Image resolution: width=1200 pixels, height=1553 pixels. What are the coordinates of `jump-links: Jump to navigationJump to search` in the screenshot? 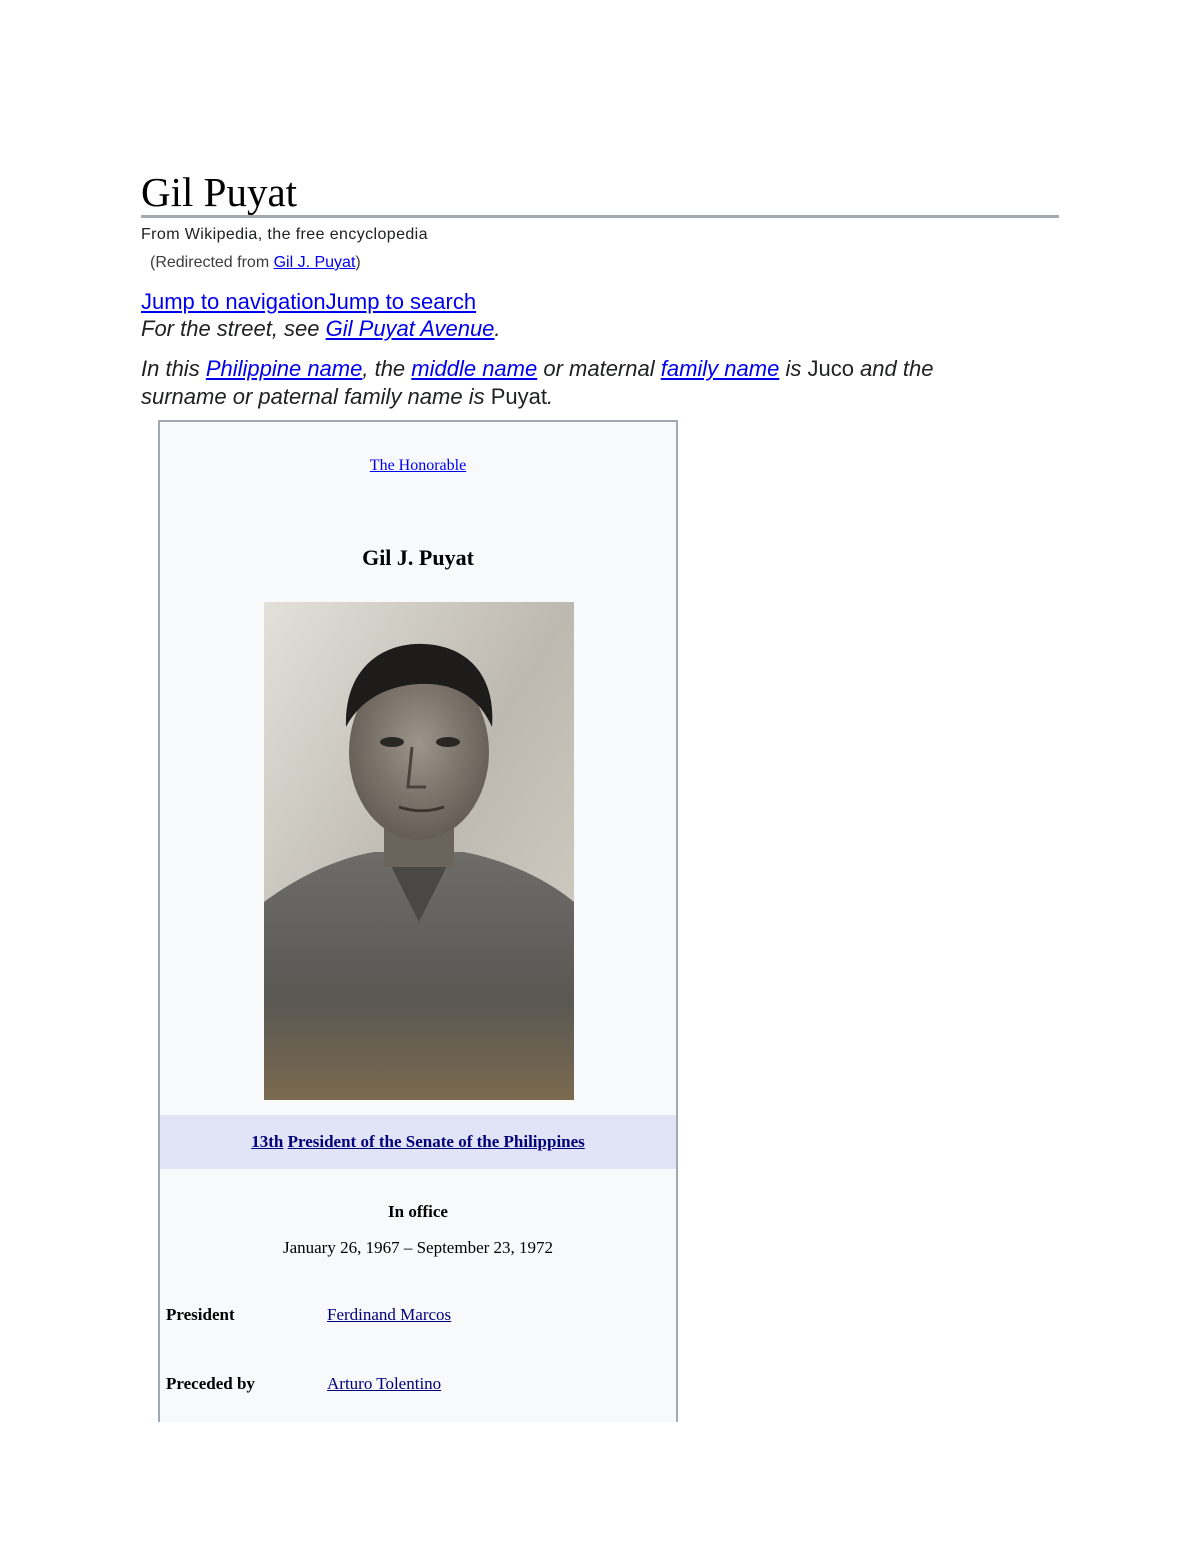 It's located at (308, 302).